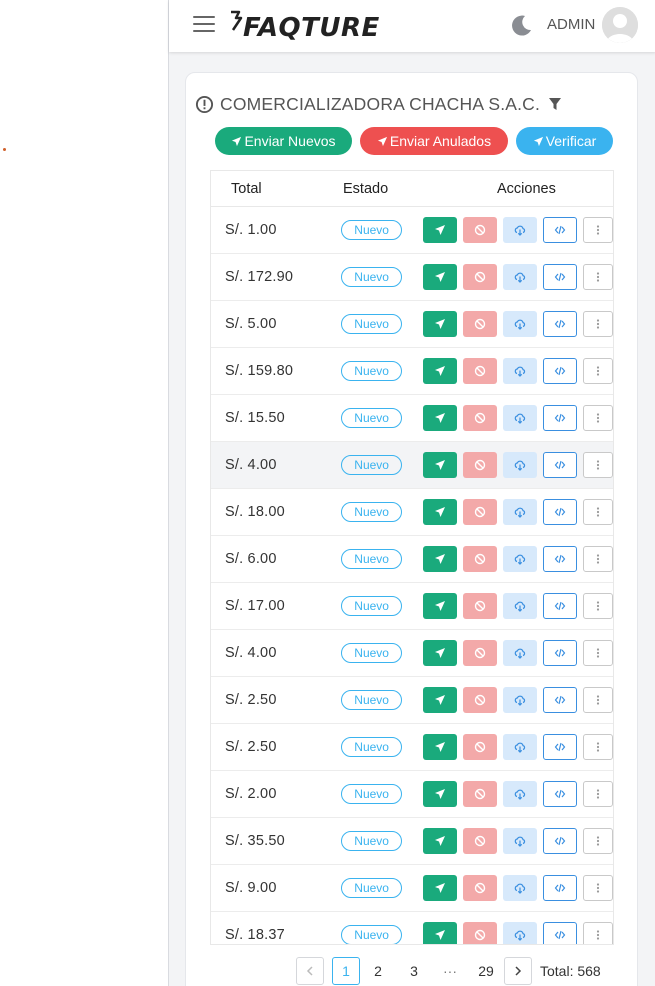 This screenshot has width=655, height=986. Describe the element at coordinates (346, 971) in the screenshot. I see `page-1-button: 1` at that location.